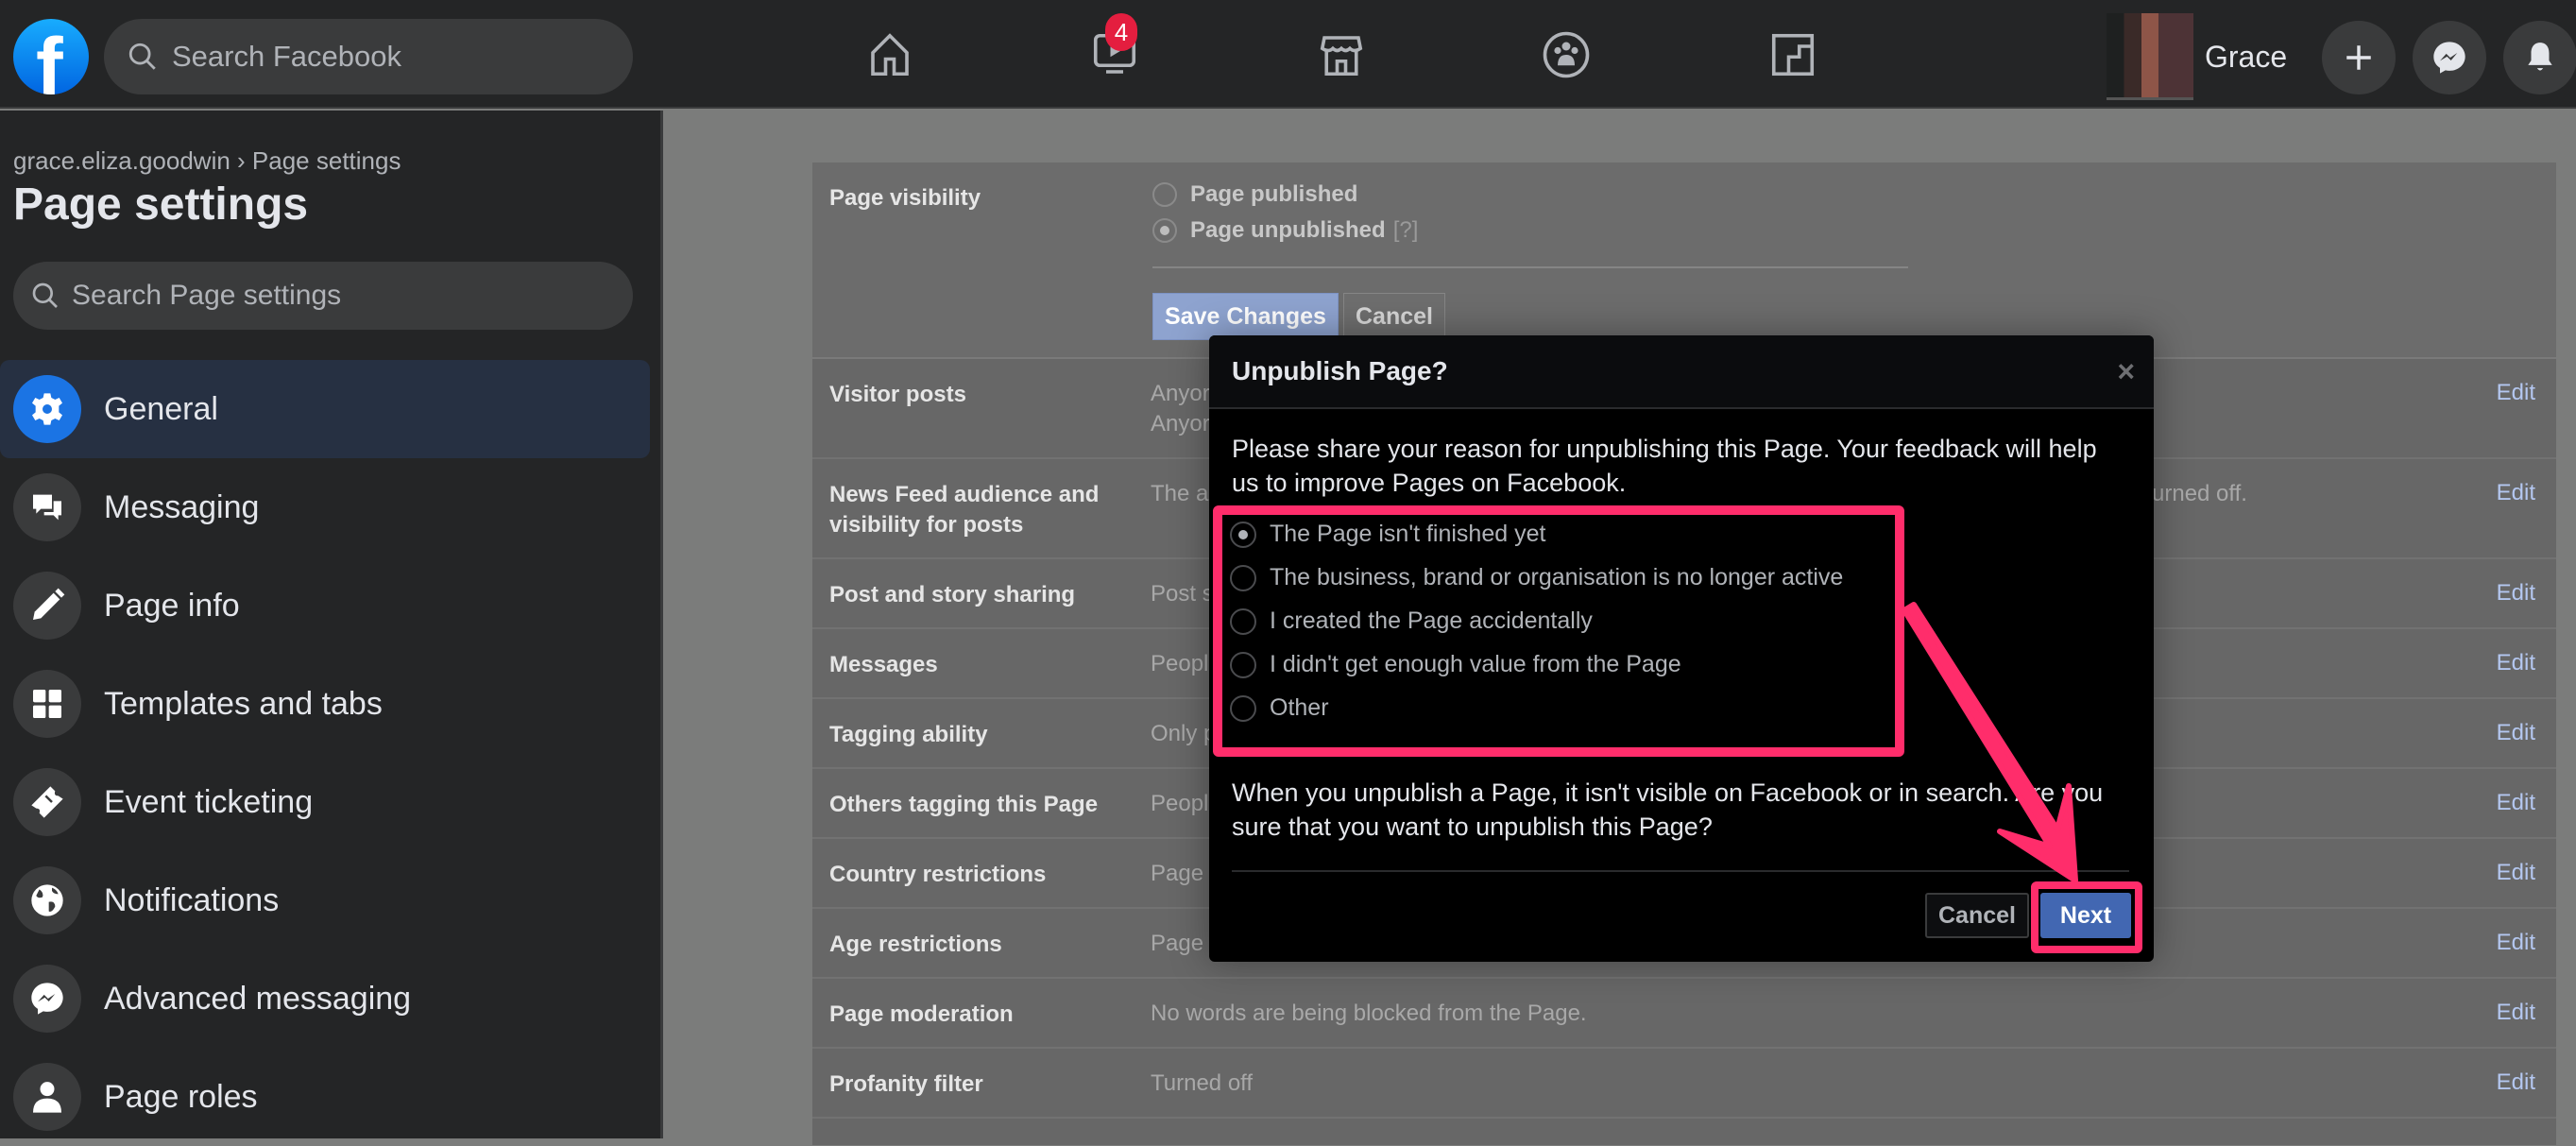 Image resolution: width=2576 pixels, height=1146 pixels. I want to click on row-label: Tagging ability, so click(909, 734).